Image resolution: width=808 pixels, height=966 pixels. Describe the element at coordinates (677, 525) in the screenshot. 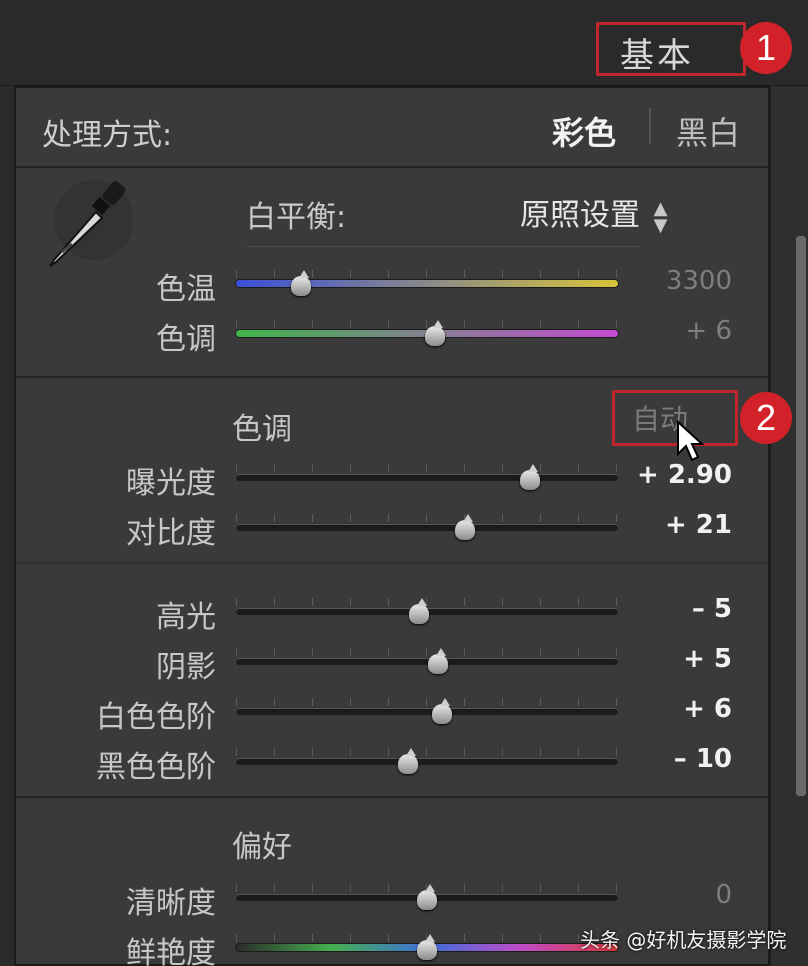

I see `slider-value-contrast: + 21` at that location.